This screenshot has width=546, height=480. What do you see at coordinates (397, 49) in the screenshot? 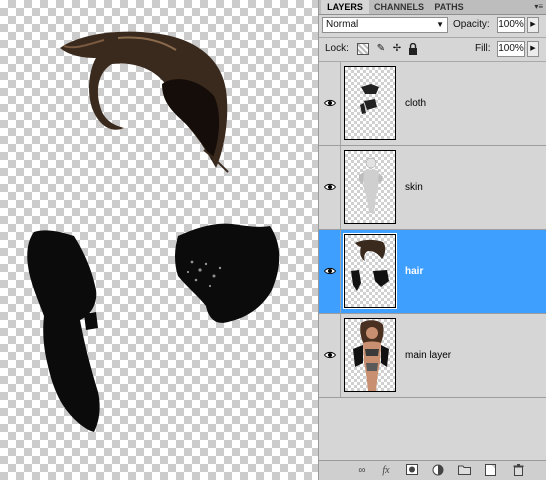
I see `lock-position-icon: ✢` at bounding box center [397, 49].